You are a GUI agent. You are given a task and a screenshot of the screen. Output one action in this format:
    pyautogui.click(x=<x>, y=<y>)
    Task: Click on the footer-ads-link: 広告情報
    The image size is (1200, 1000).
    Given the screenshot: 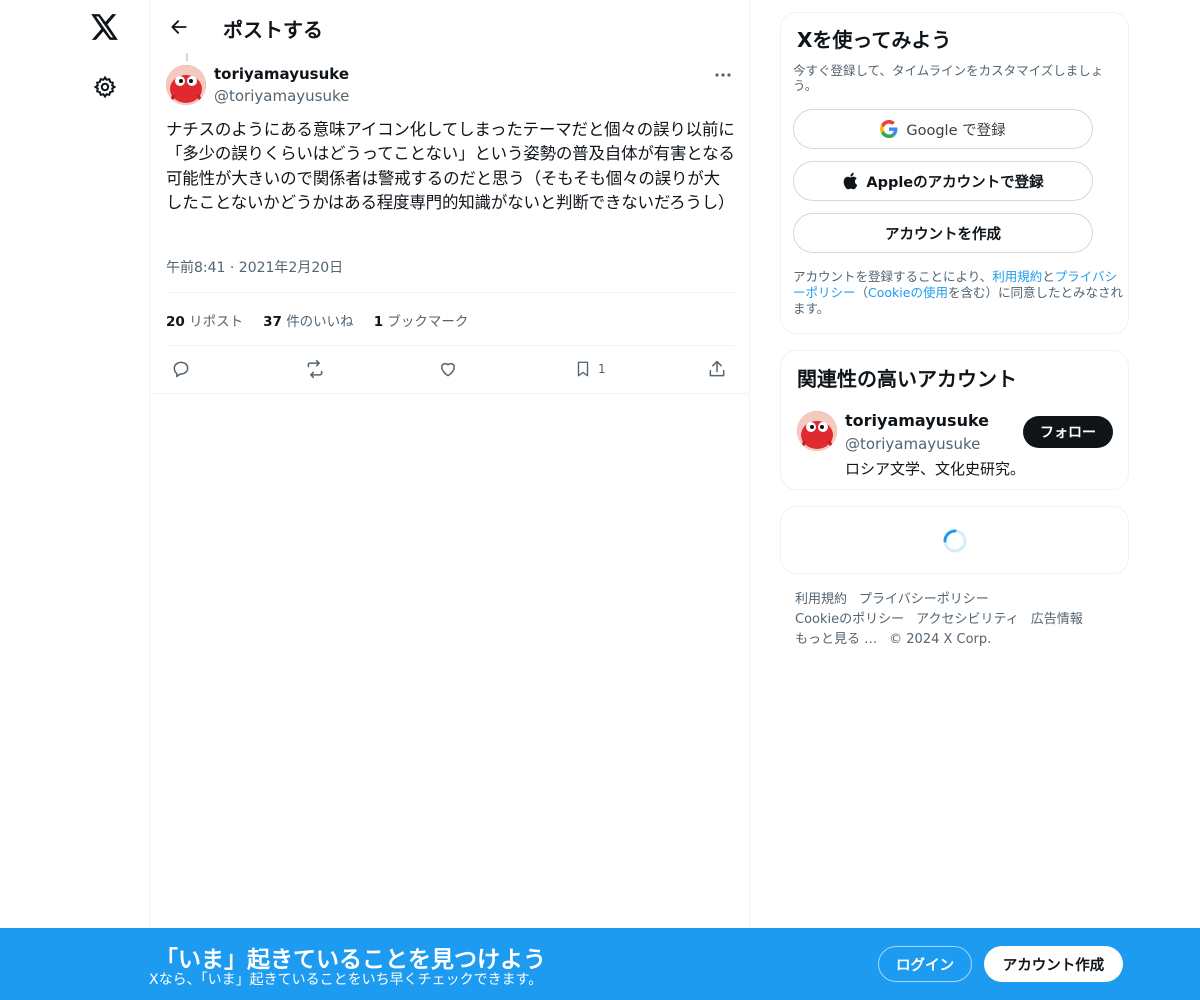 What is the action you would take?
    pyautogui.click(x=1057, y=619)
    